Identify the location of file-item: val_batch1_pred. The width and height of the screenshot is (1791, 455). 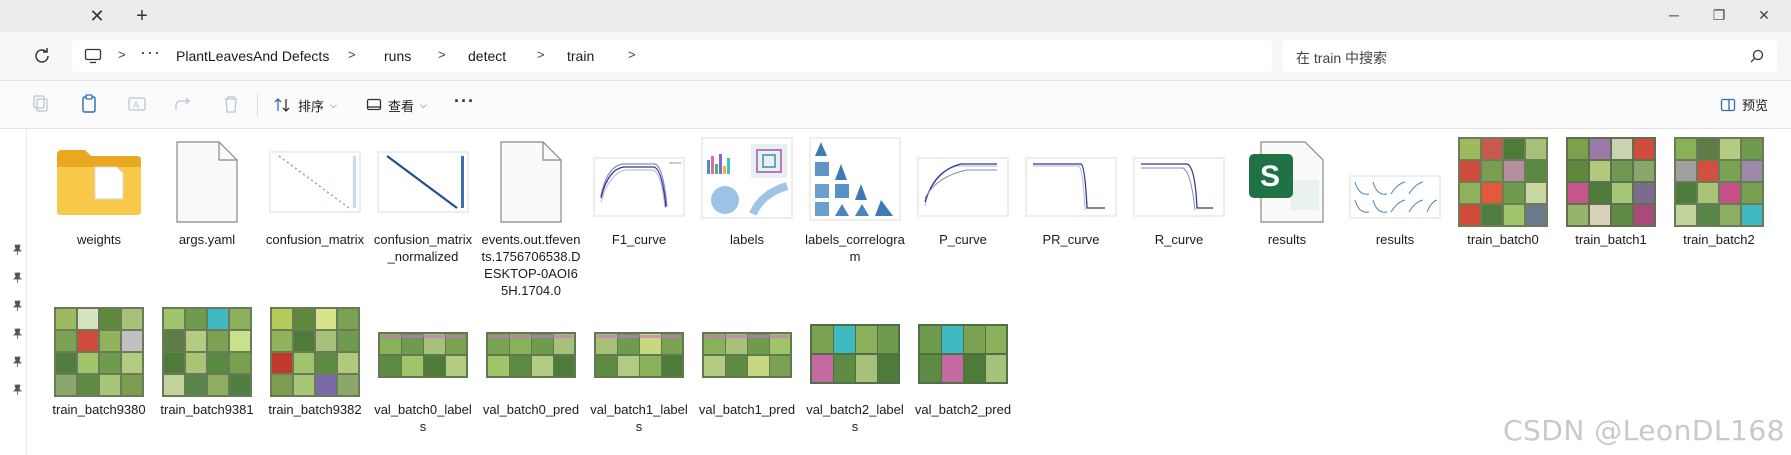
(747, 361).